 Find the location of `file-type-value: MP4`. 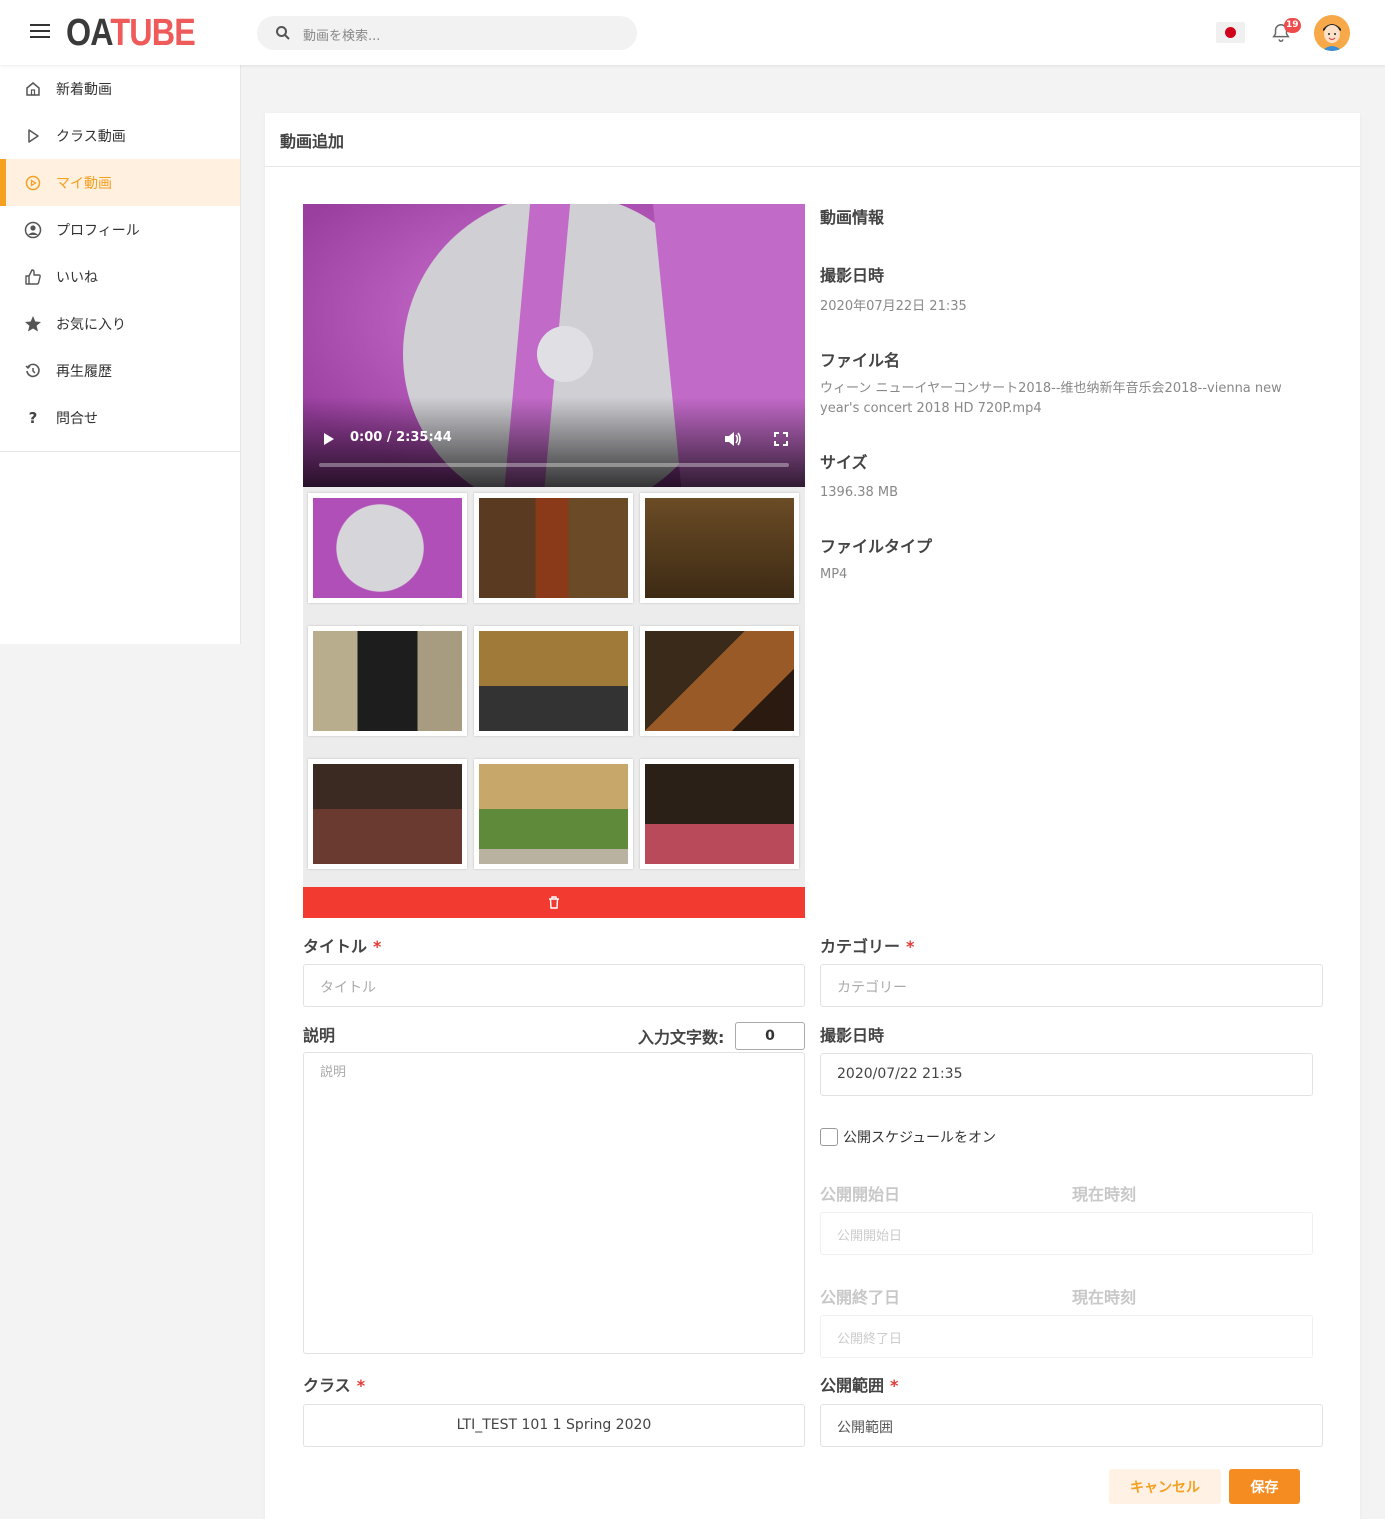

file-type-value: MP4 is located at coordinates (834, 574).